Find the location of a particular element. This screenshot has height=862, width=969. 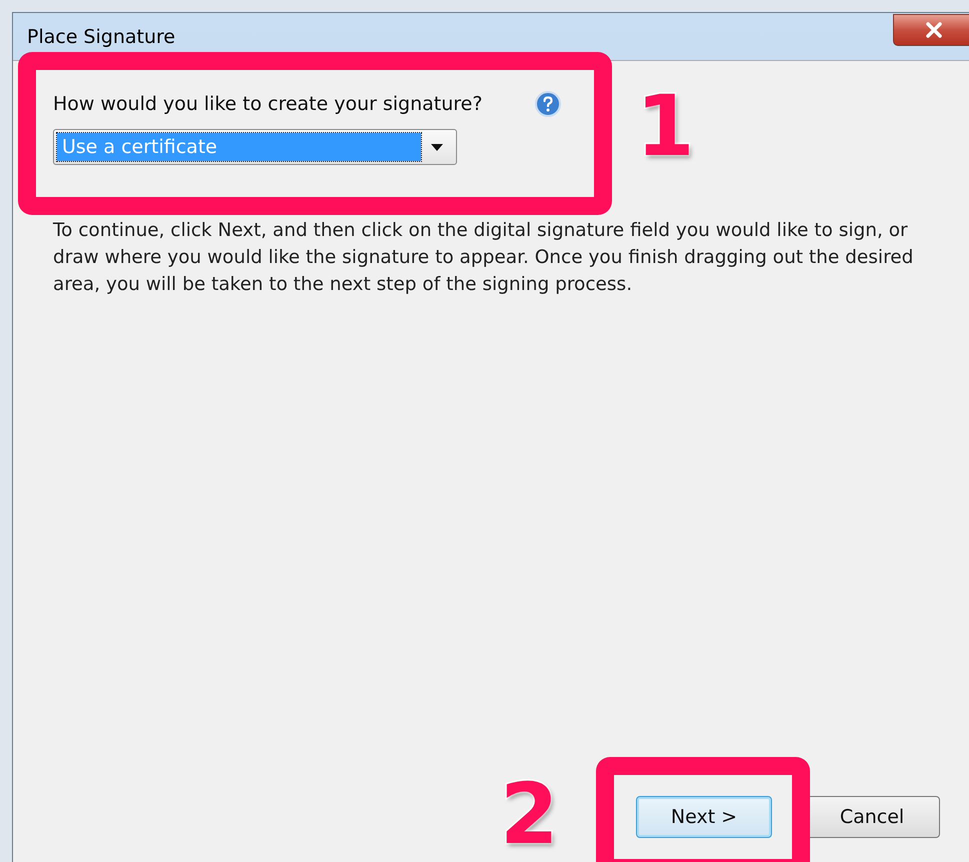

step-number: 2 is located at coordinates (529, 814).